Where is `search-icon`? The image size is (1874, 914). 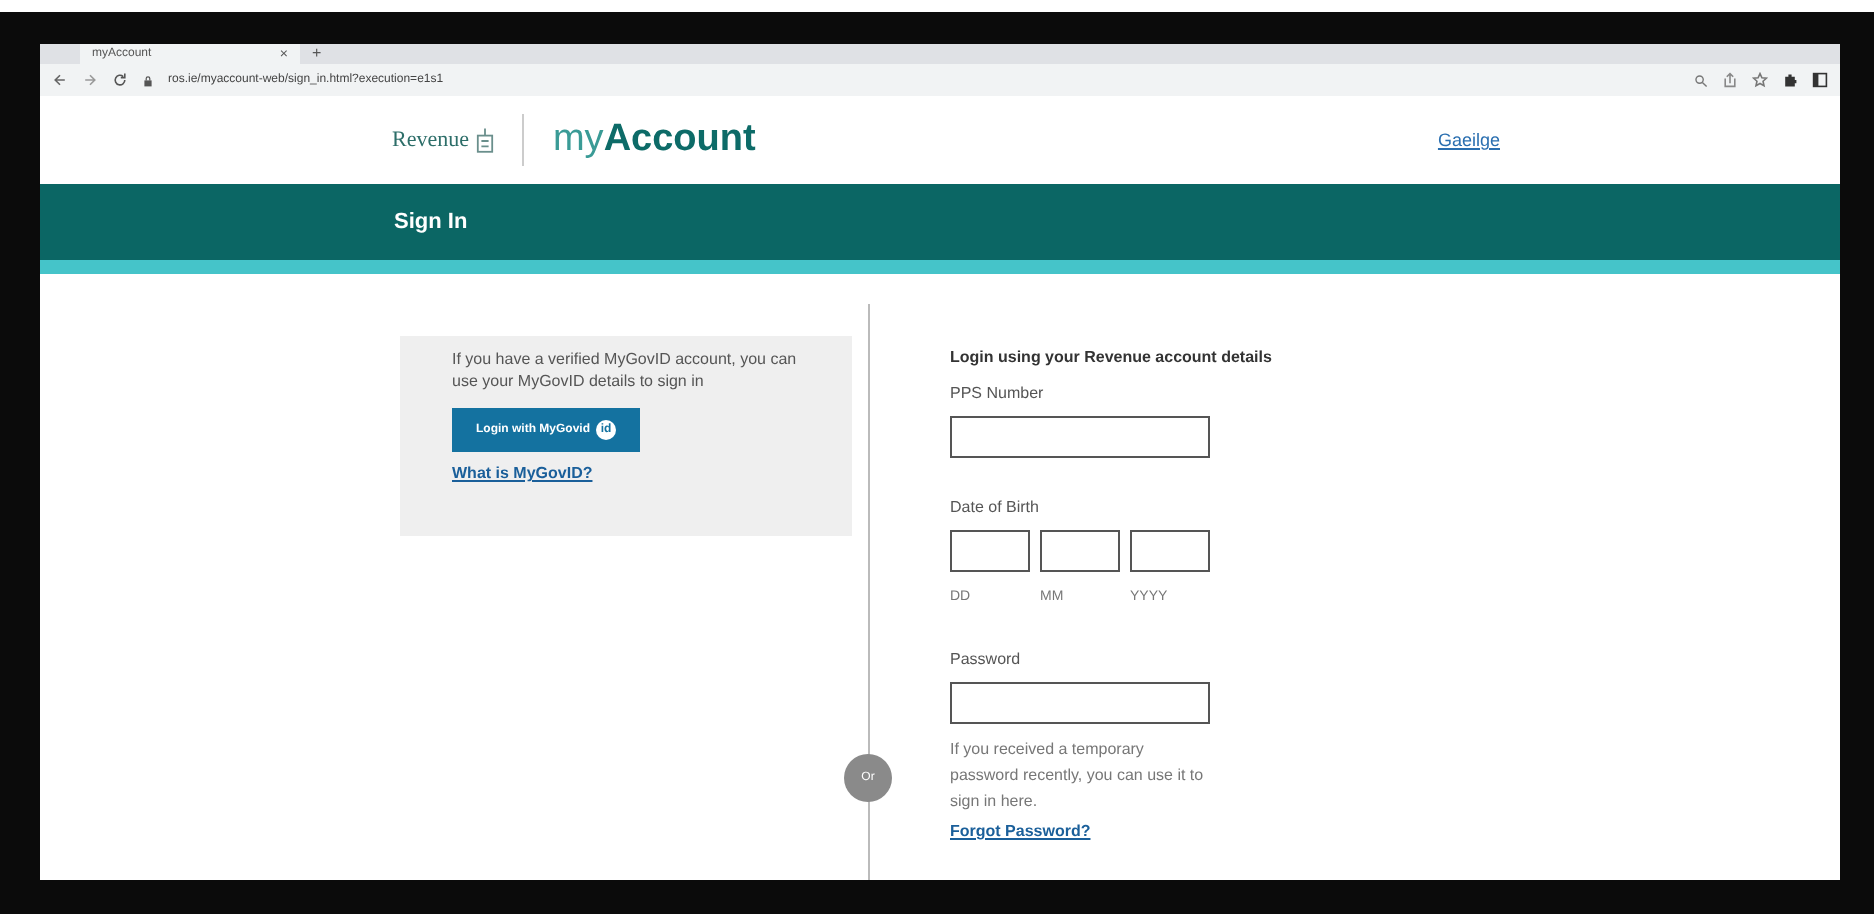
search-icon is located at coordinates (1701, 80).